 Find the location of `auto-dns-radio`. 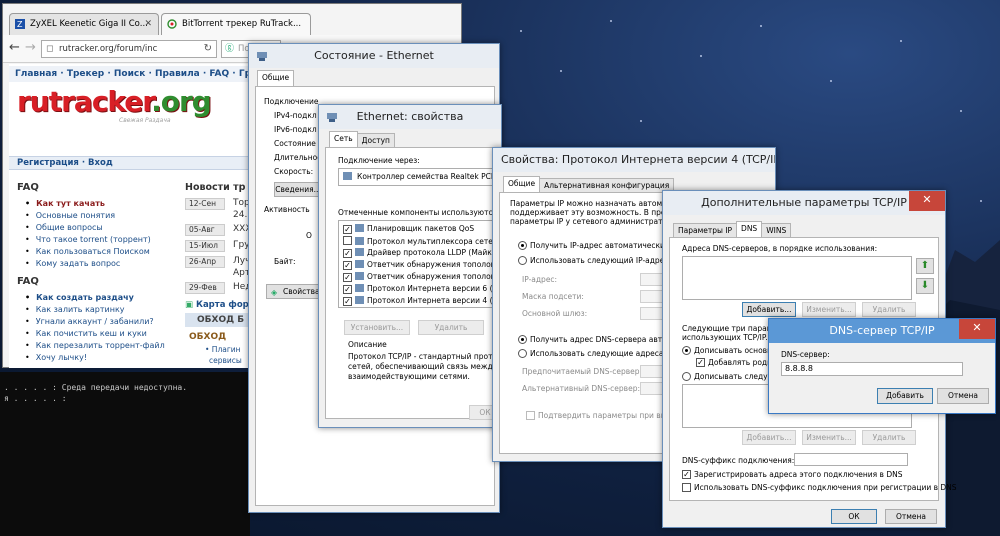

auto-dns-radio is located at coordinates (522, 339).